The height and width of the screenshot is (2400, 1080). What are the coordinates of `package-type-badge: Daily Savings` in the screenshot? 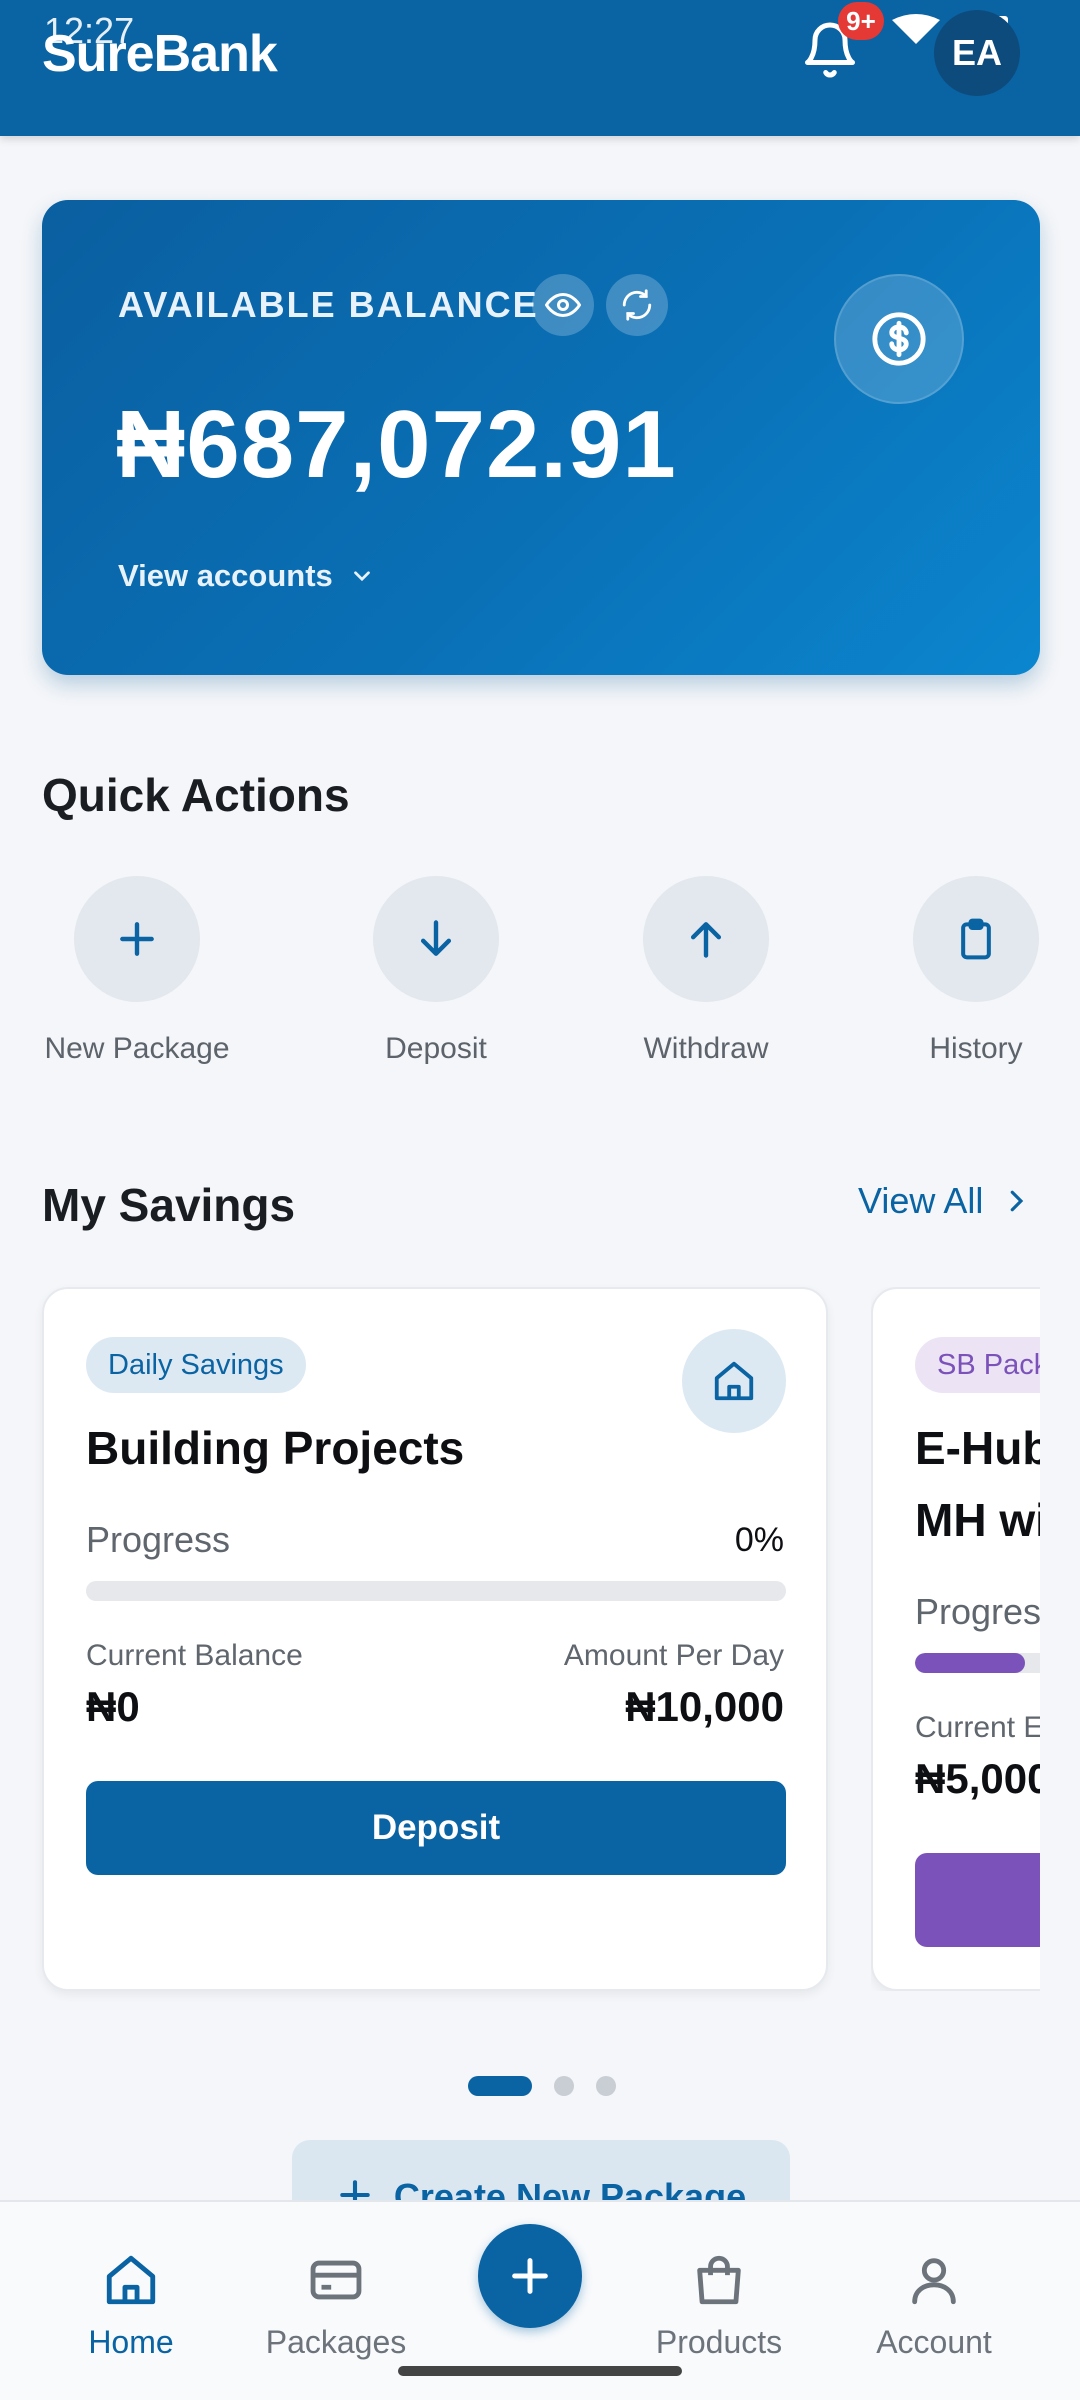 It's located at (196, 1365).